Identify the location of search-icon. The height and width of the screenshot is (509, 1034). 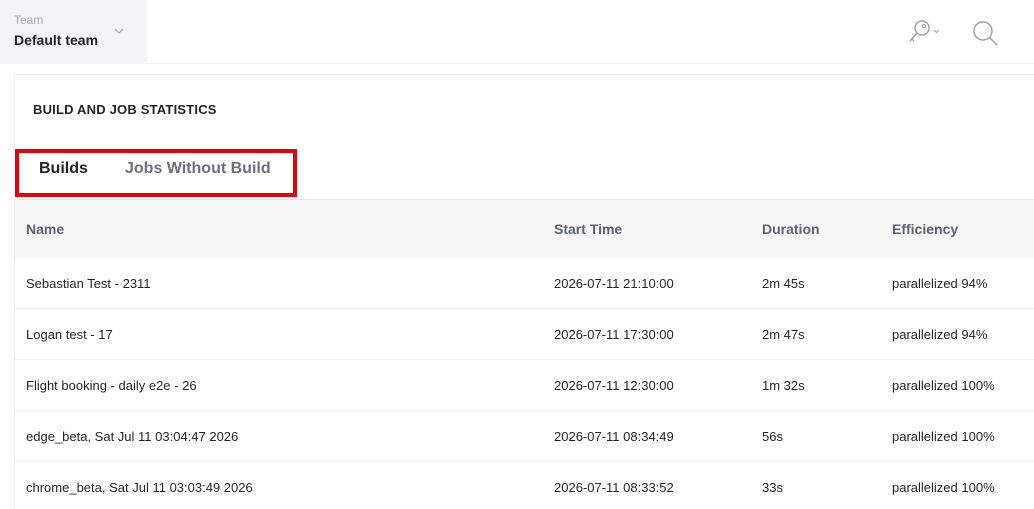
(985, 33).